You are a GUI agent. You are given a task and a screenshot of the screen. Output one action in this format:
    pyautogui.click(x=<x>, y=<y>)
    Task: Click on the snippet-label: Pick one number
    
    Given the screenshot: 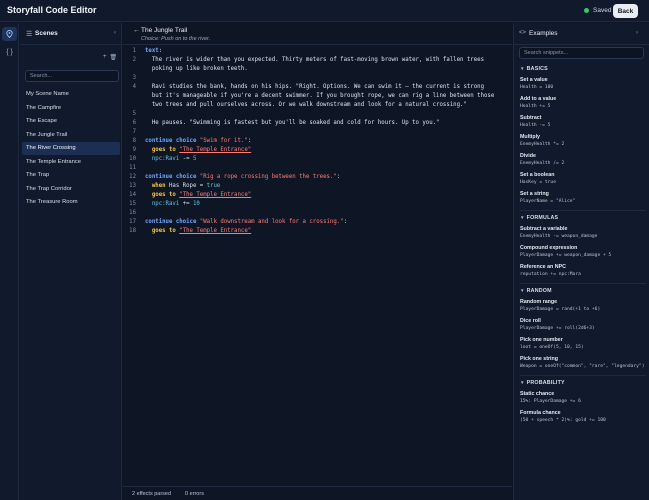 What is the action you would take?
    pyautogui.click(x=541, y=340)
    